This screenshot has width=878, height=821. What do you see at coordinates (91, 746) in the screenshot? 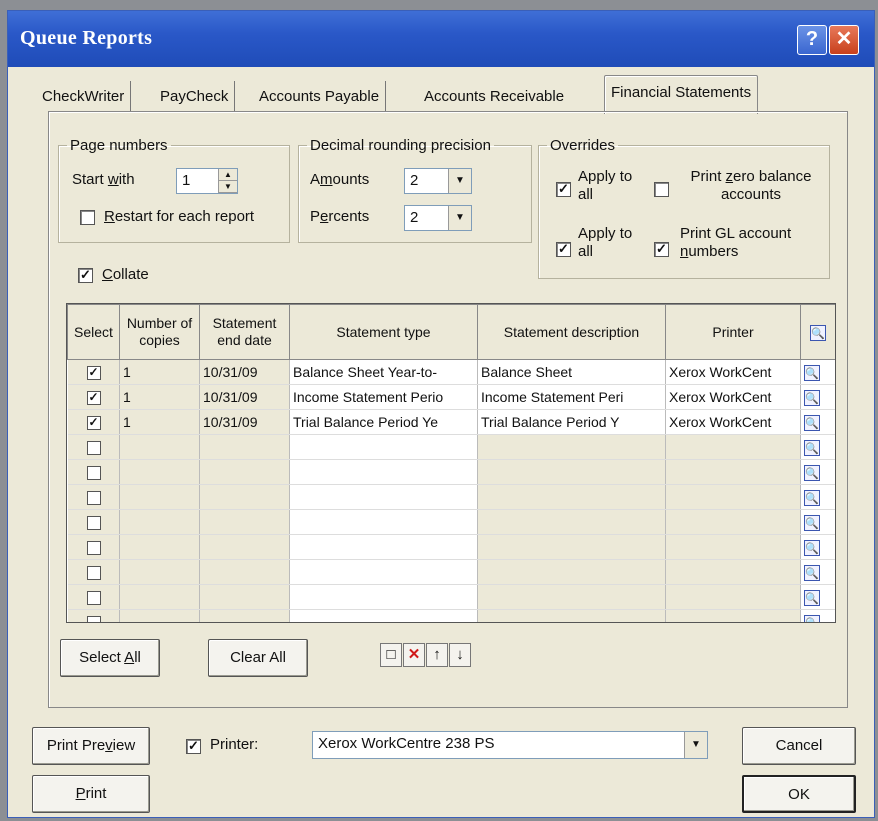
I see `print-preview-button: Print Preview` at bounding box center [91, 746].